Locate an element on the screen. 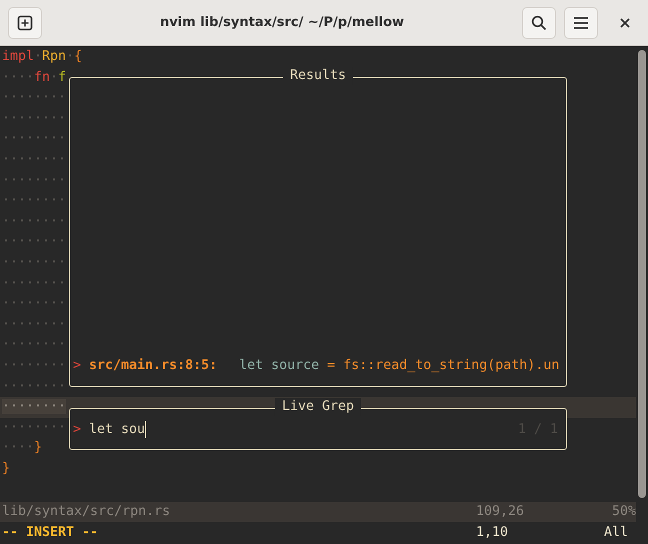 This screenshot has height=544, width=648. prompt-marker: > is located at coordinates (77, 429).